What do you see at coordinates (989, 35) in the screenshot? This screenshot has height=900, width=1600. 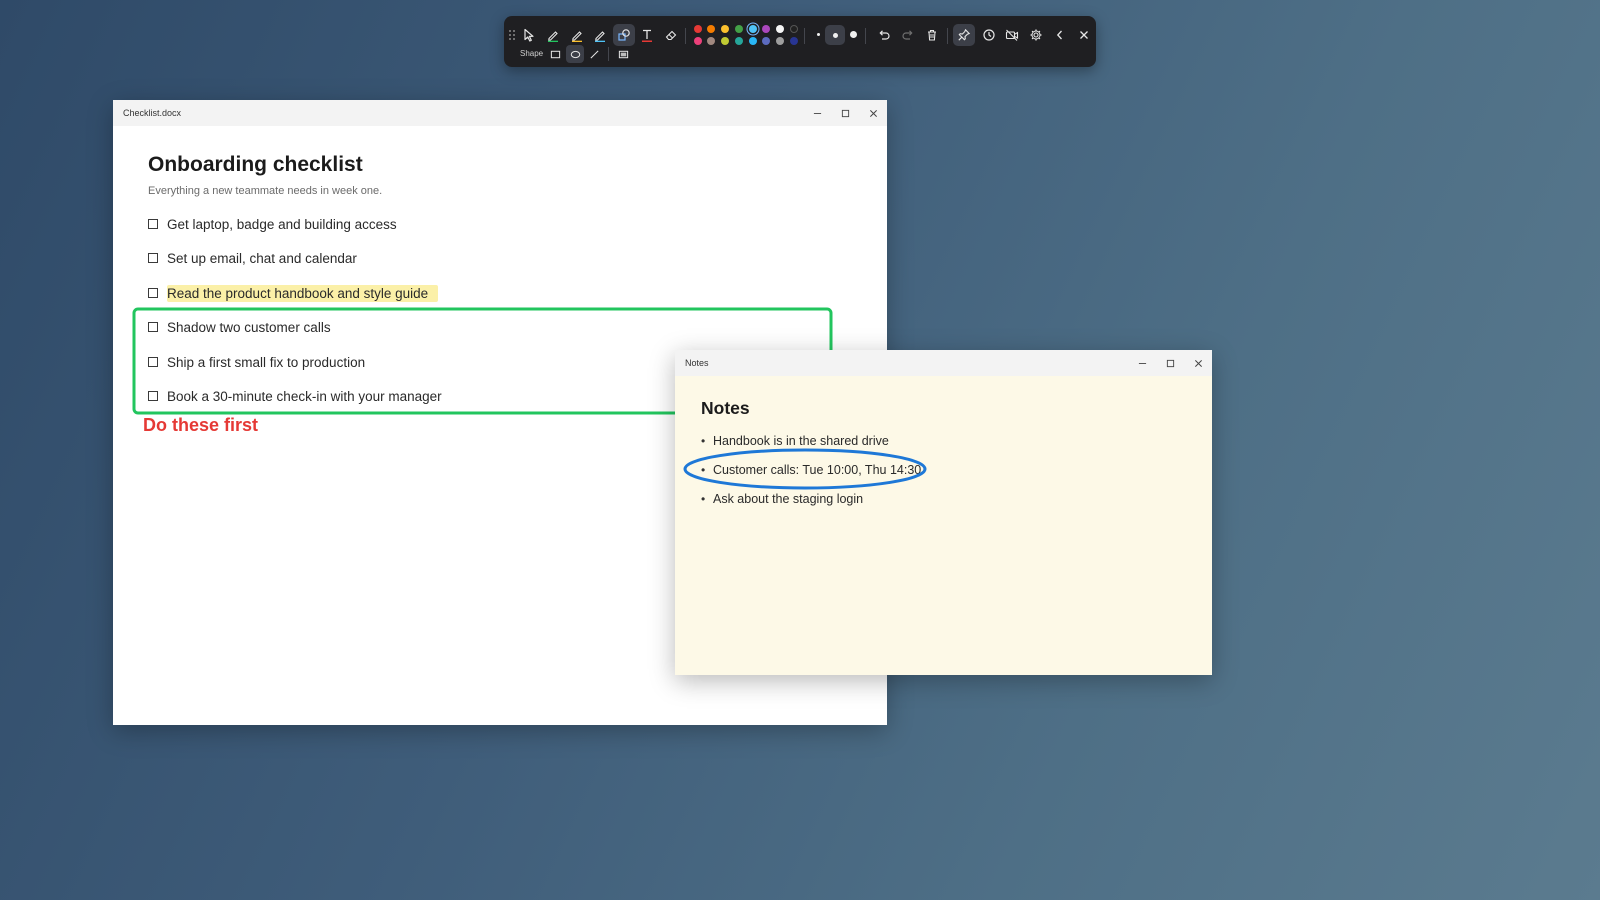 I see `timer-clock-icon` at bounding box center [989, 35].